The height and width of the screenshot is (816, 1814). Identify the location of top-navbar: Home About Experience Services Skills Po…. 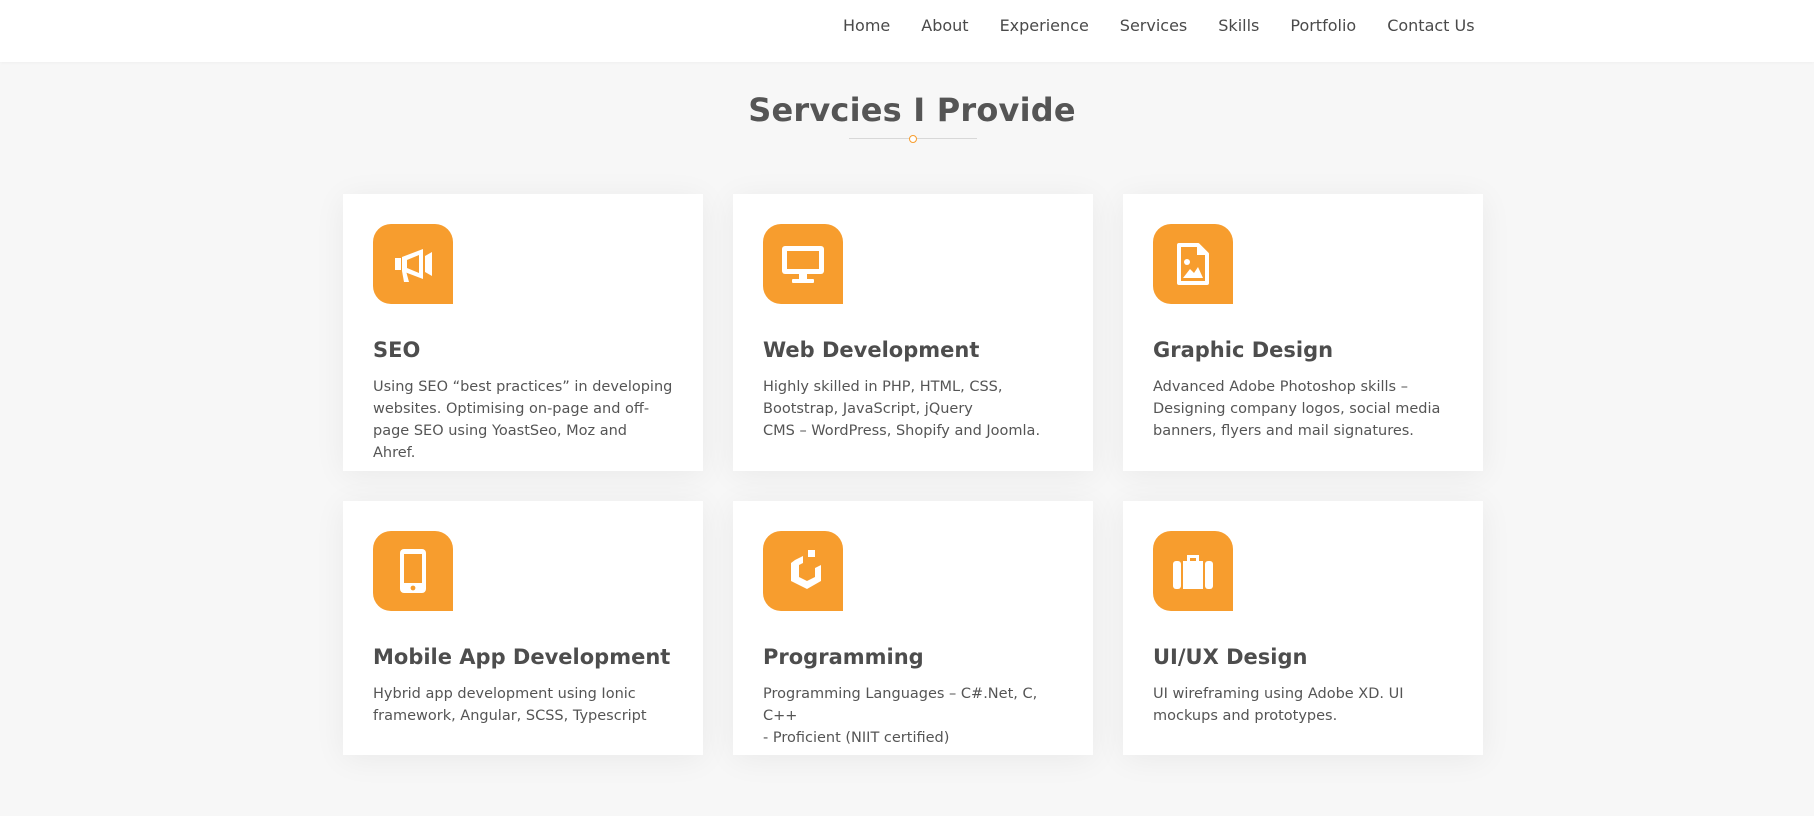
(907, 31).